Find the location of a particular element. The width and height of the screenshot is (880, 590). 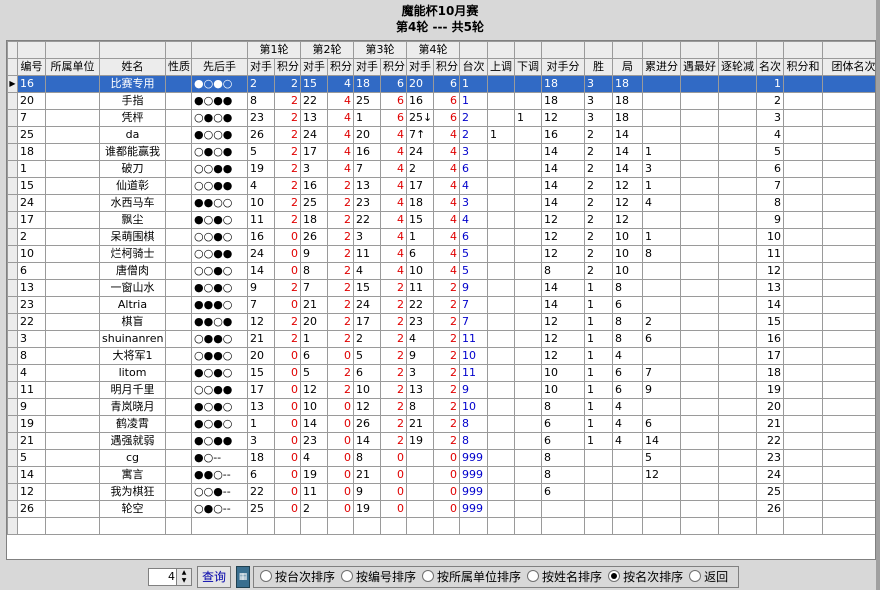

cell-id: 21 is located at coordinates (31, 441).